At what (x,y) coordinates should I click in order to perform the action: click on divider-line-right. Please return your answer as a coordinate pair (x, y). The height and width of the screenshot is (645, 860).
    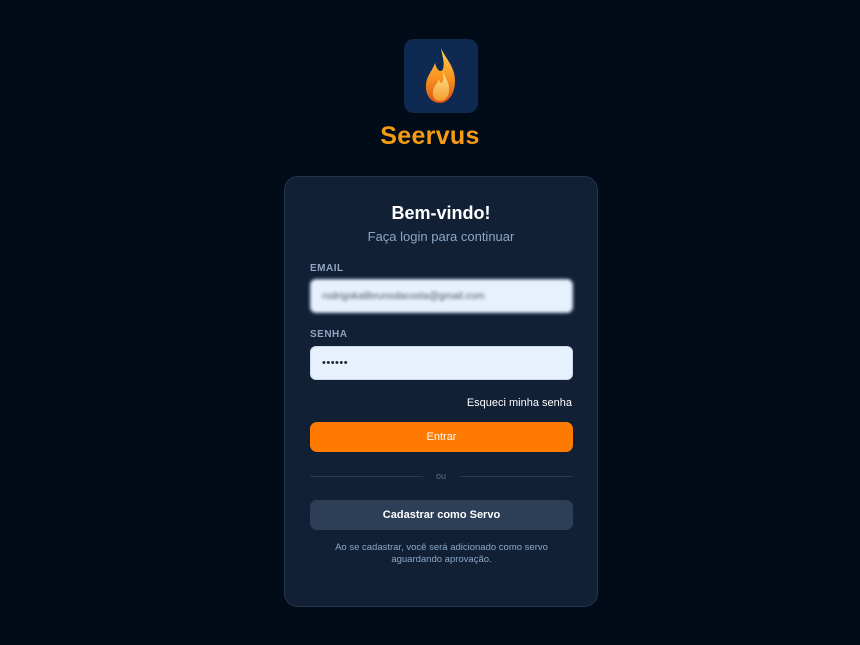
    Looking at the image, I should click on (516, 476).